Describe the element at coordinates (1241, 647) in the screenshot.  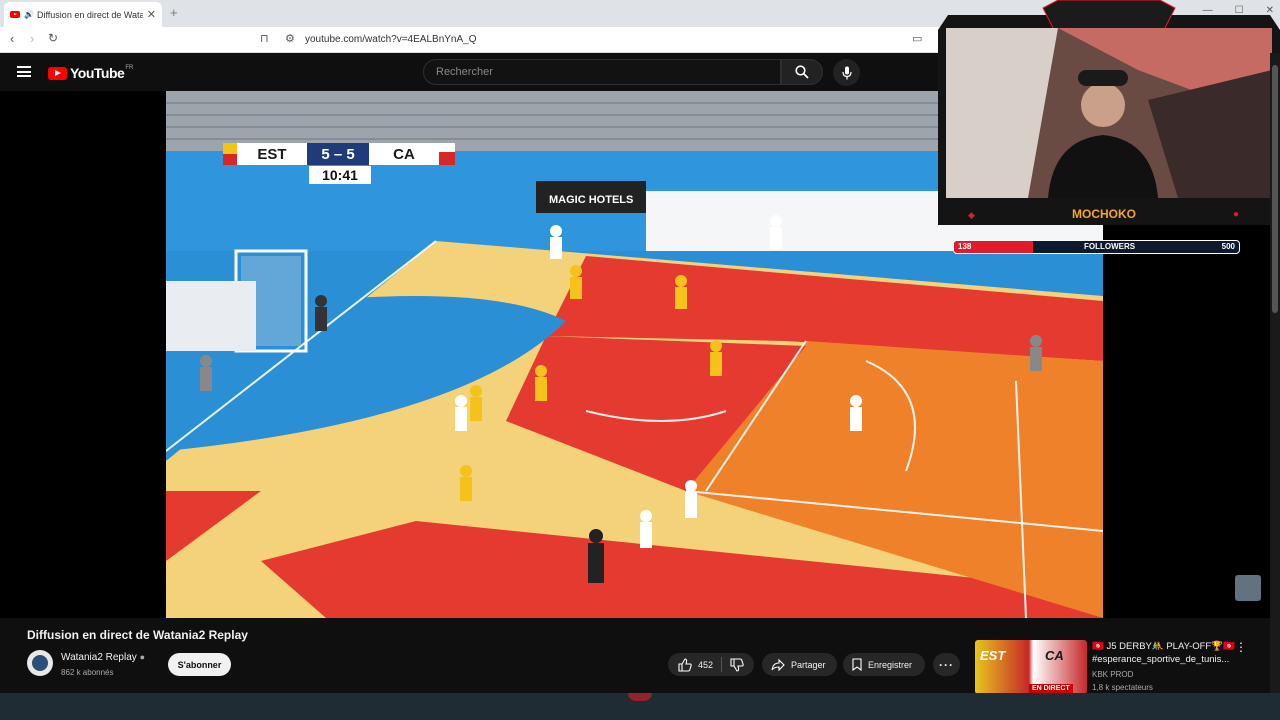
I see `related-more-icon: ⋮` at that location.